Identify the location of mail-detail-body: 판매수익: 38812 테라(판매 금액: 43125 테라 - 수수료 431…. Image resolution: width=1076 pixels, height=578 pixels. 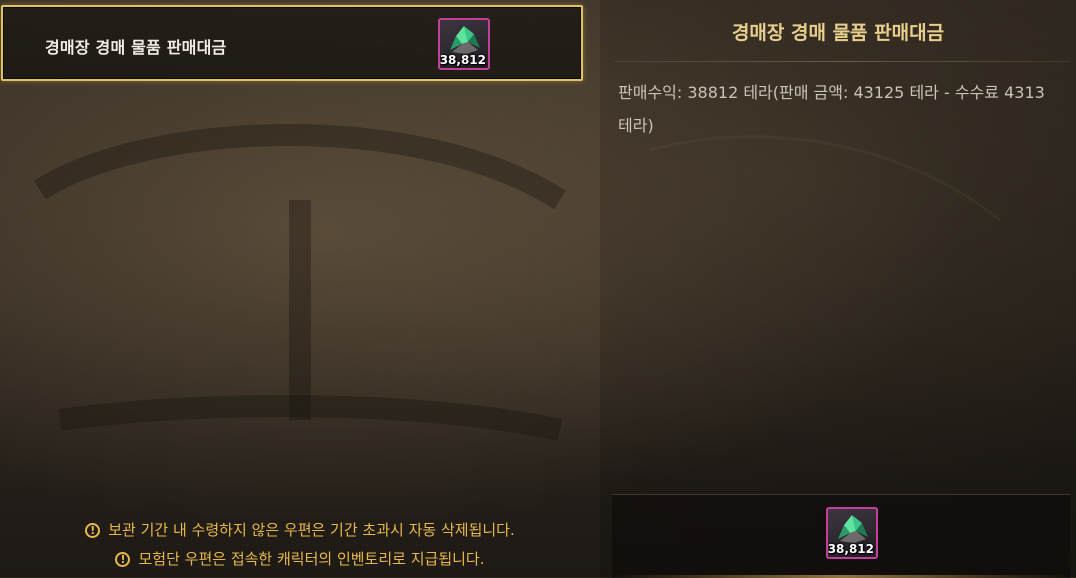
(831, 109).